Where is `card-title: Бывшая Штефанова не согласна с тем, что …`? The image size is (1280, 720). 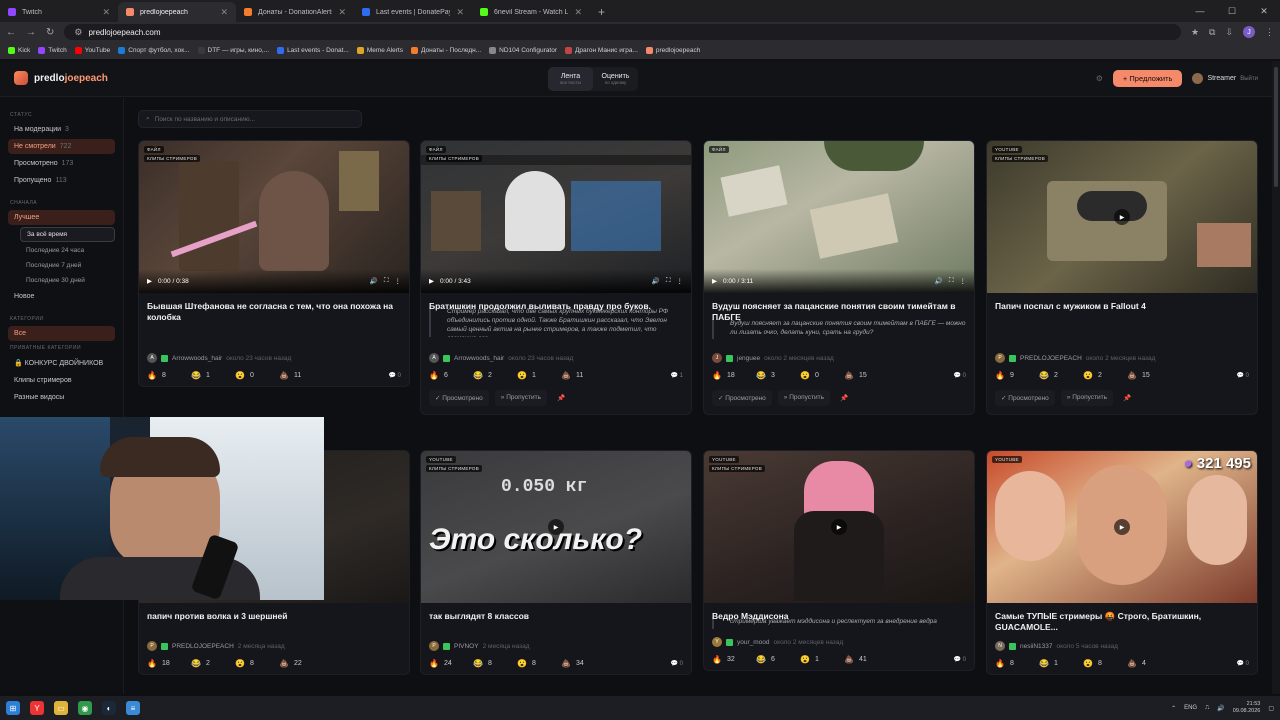
card-title: Бывшая Штефанова не согласна с тем, что … is located at coordinates (274, 311).